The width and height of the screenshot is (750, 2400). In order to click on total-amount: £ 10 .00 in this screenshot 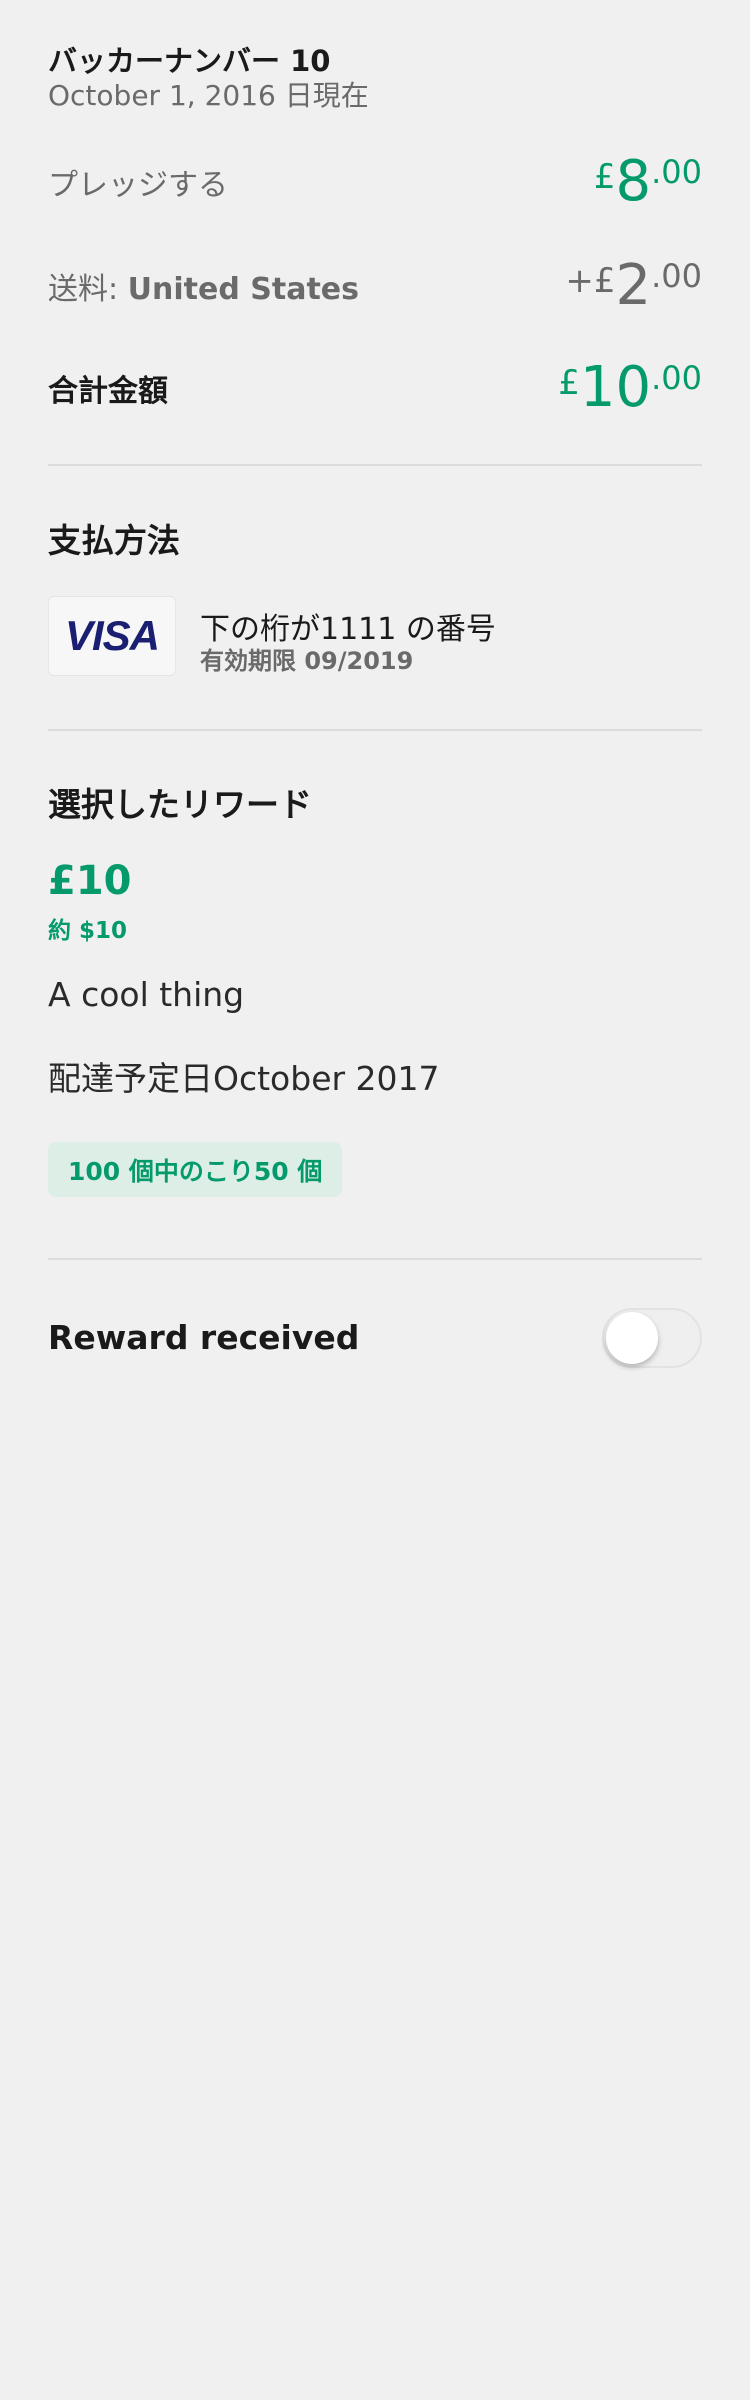, I will do `click(630, 388)`.